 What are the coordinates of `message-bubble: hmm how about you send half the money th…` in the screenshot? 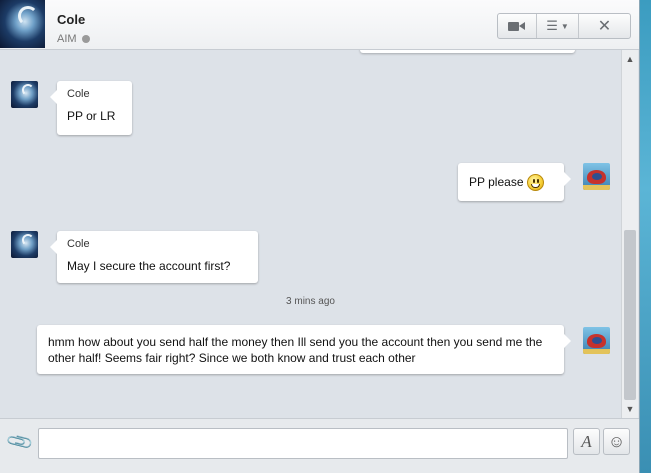 It's located at (304, 349).